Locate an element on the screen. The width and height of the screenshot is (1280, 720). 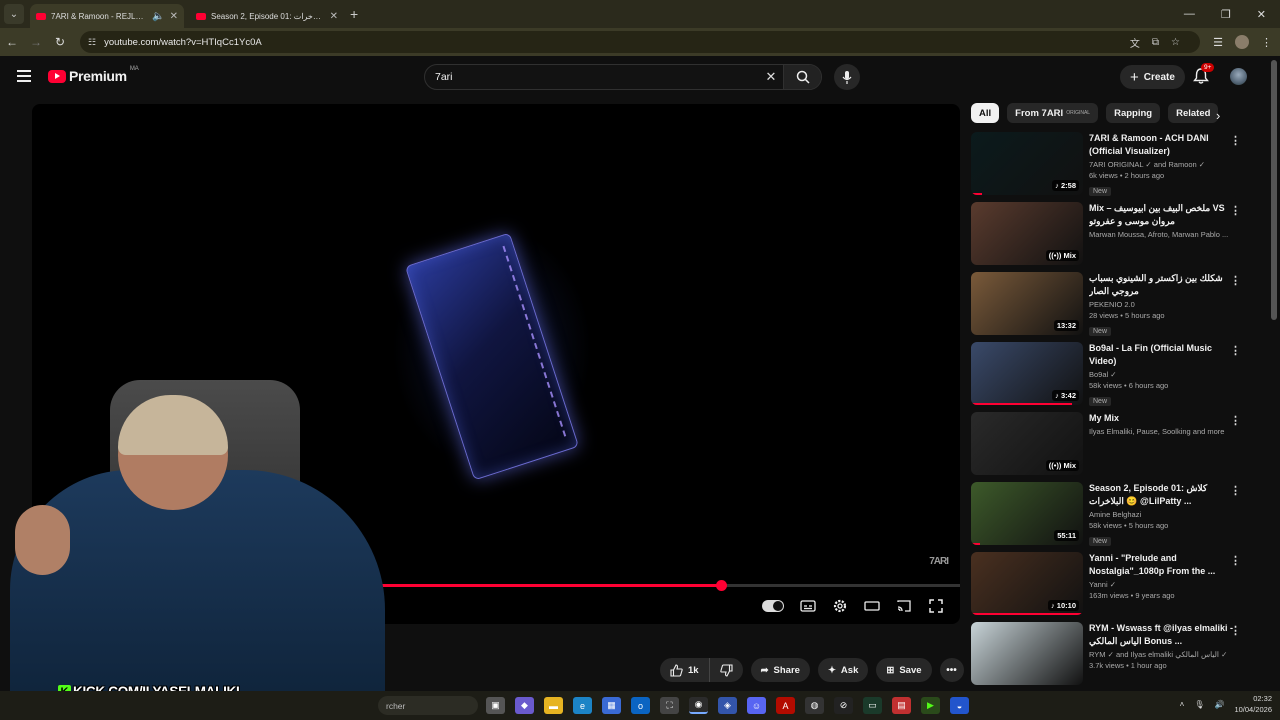
fullscreen-icon is located at coordinates (936, 606).